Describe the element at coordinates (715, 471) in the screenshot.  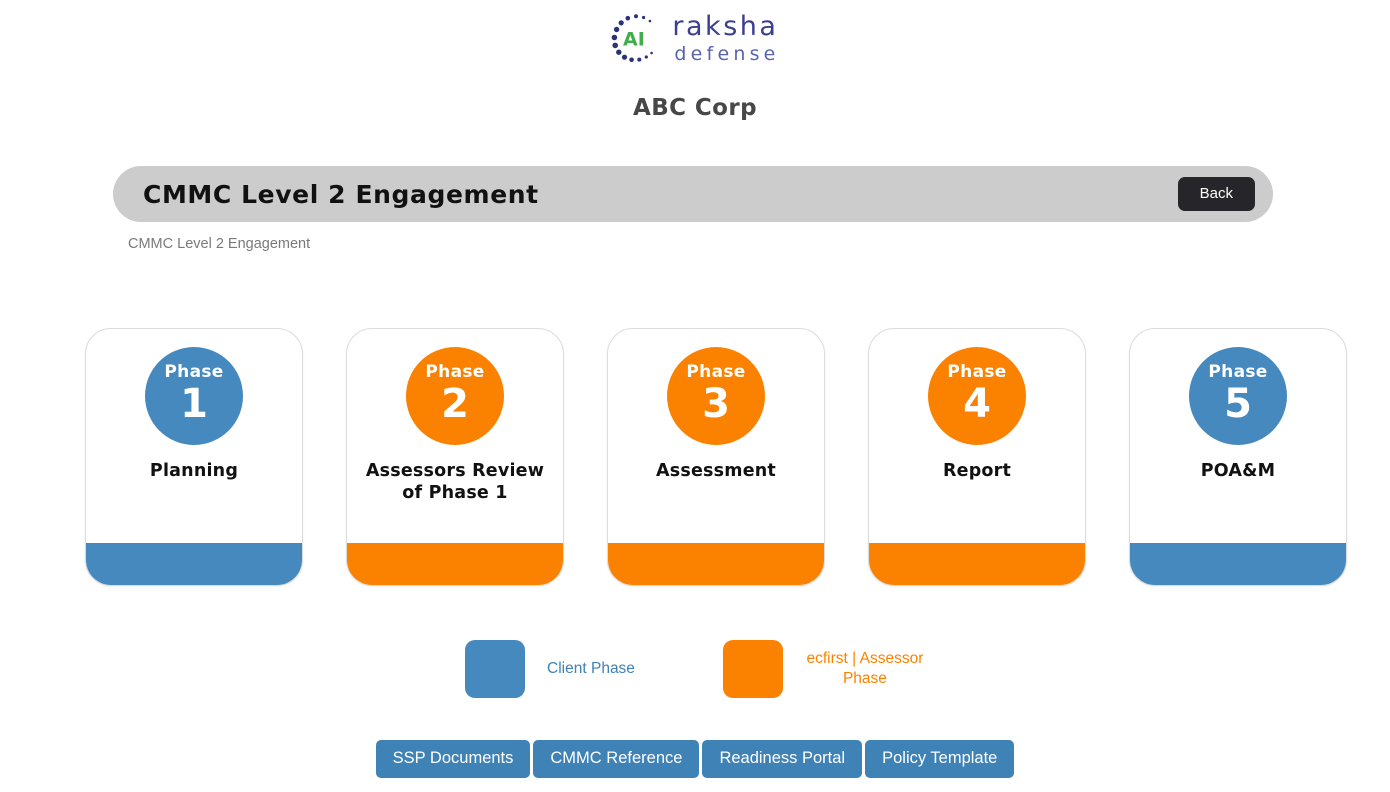
I see `phase-label: Assessment` at that location.